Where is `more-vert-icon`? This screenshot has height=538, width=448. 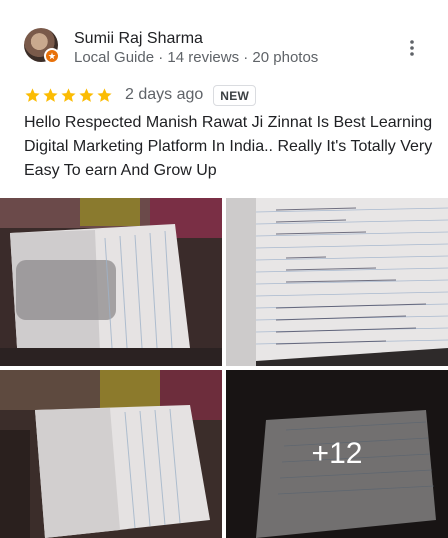 more-vert-icon is located at coordinates (412, 48).